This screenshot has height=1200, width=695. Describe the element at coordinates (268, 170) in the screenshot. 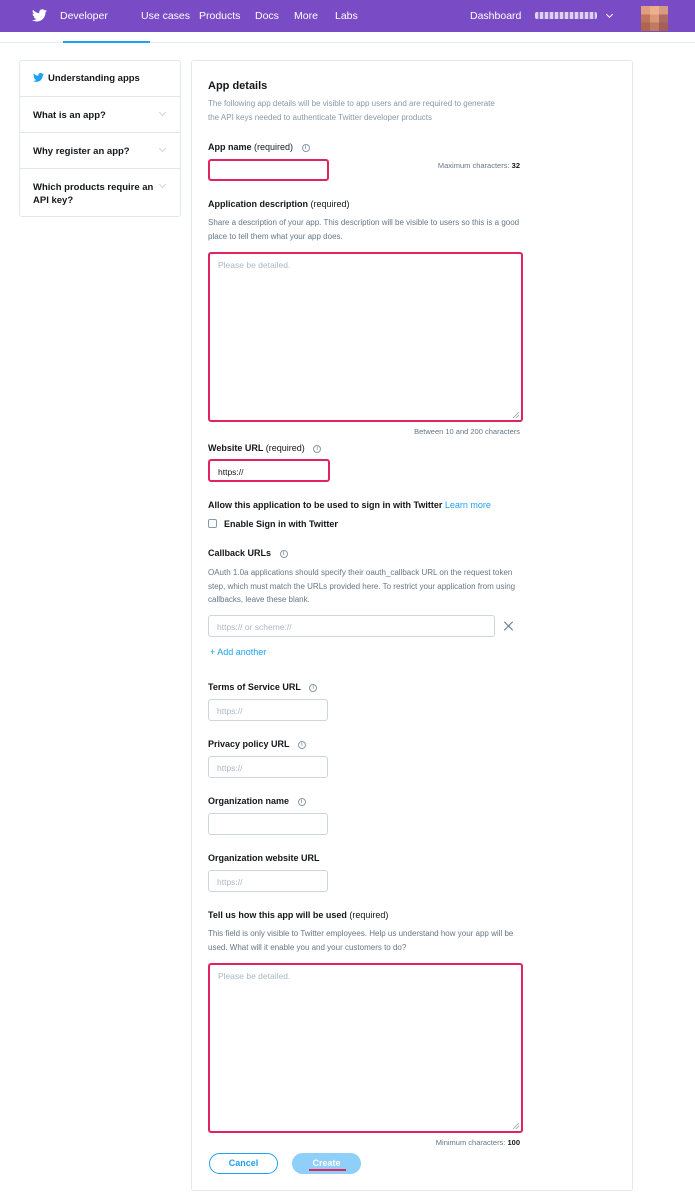

I see `app-name-input` at that location.